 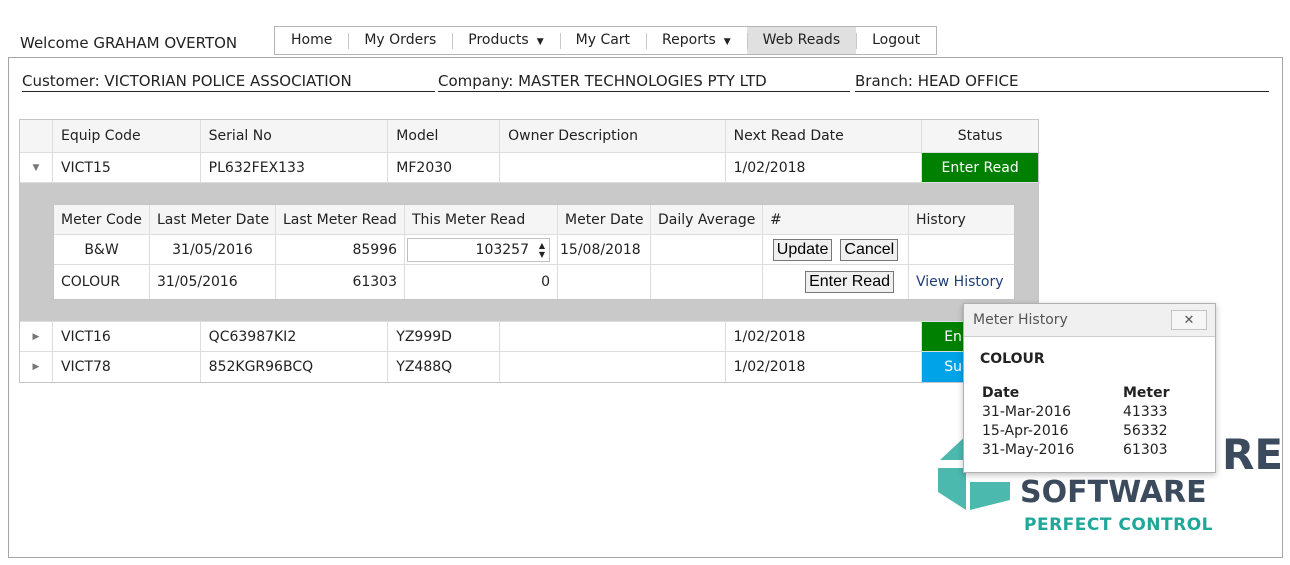 What do you see at coordinates (1113, 492) in the screenshot?
I see `logo-text: SOFTWARE` at bounding box center [1113, 492].